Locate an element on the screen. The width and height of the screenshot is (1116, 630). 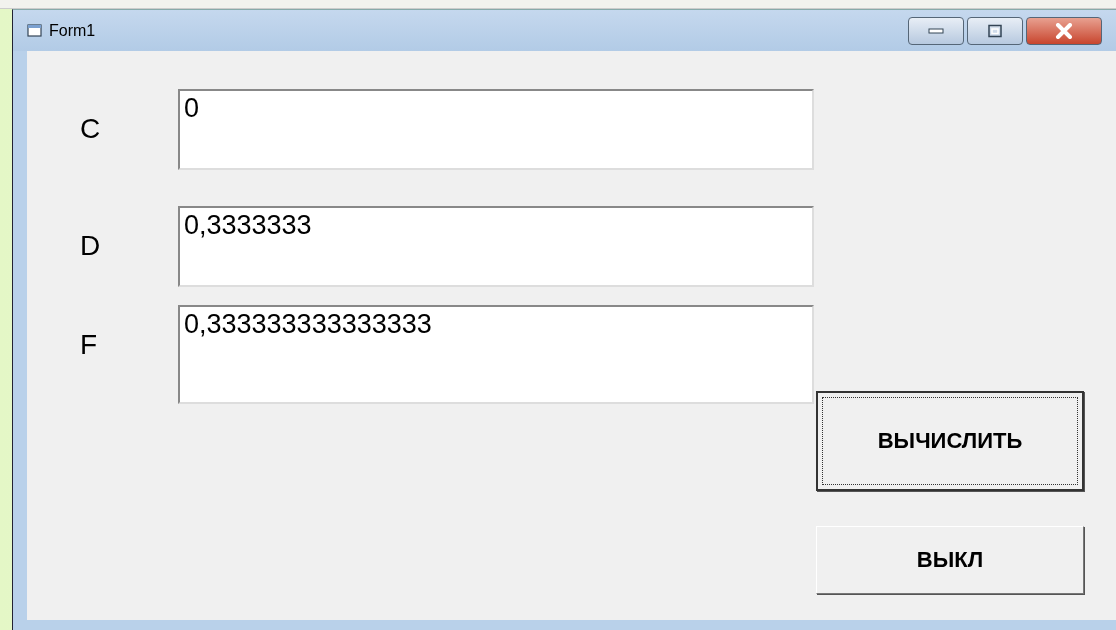
form-icon is located at coordinates (35, 30).